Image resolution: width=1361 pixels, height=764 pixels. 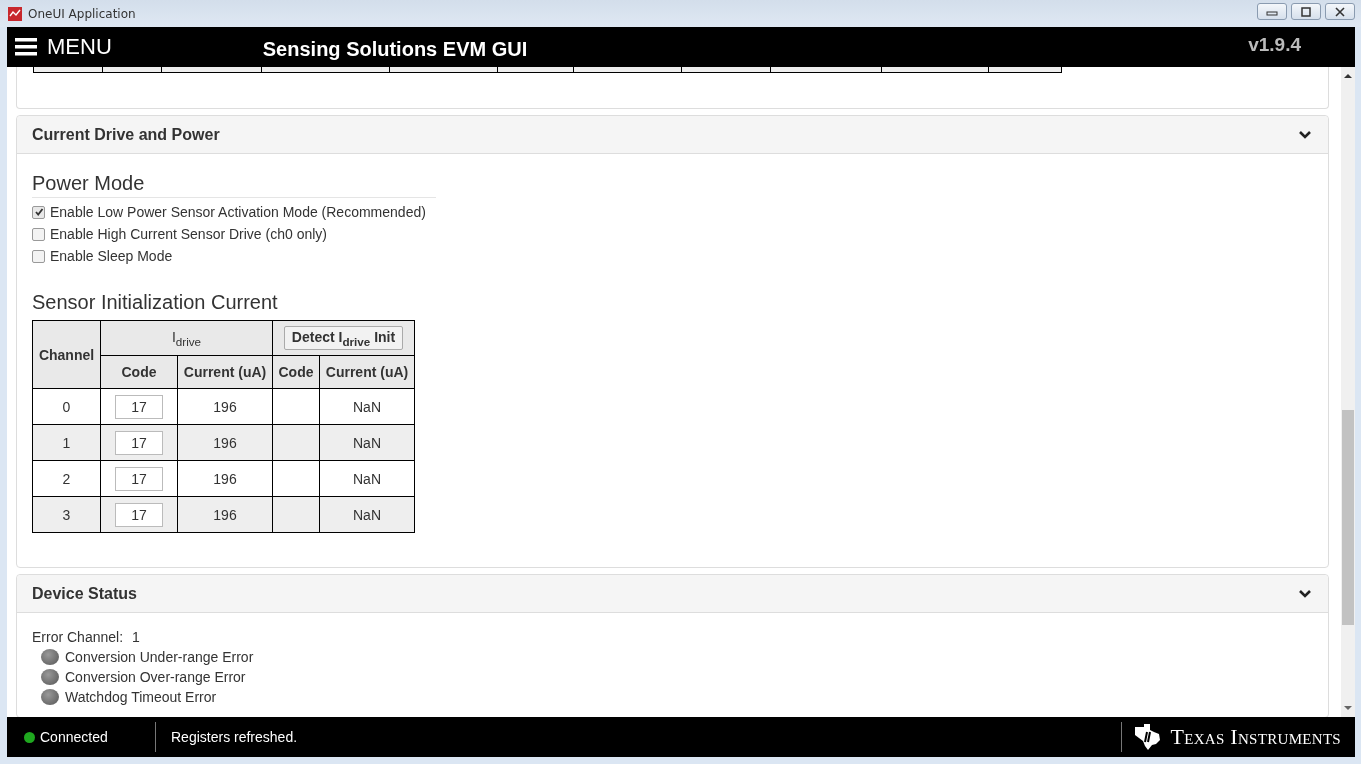 I want to click on scrollbar, so click(x=1348, y=392).